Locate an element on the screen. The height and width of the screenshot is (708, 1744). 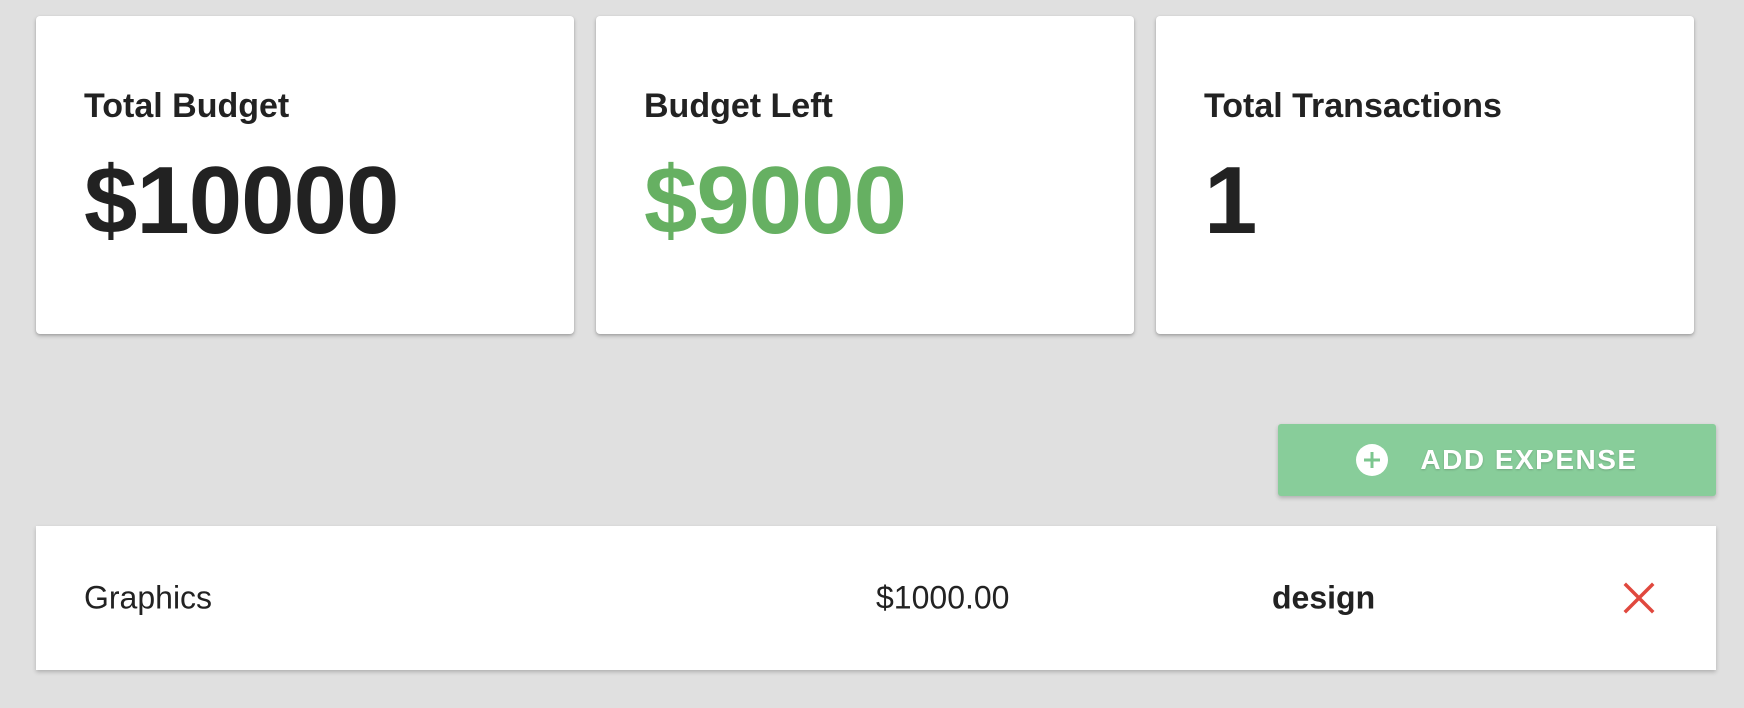
expense-category: design is located at coordinates (1324, 597).